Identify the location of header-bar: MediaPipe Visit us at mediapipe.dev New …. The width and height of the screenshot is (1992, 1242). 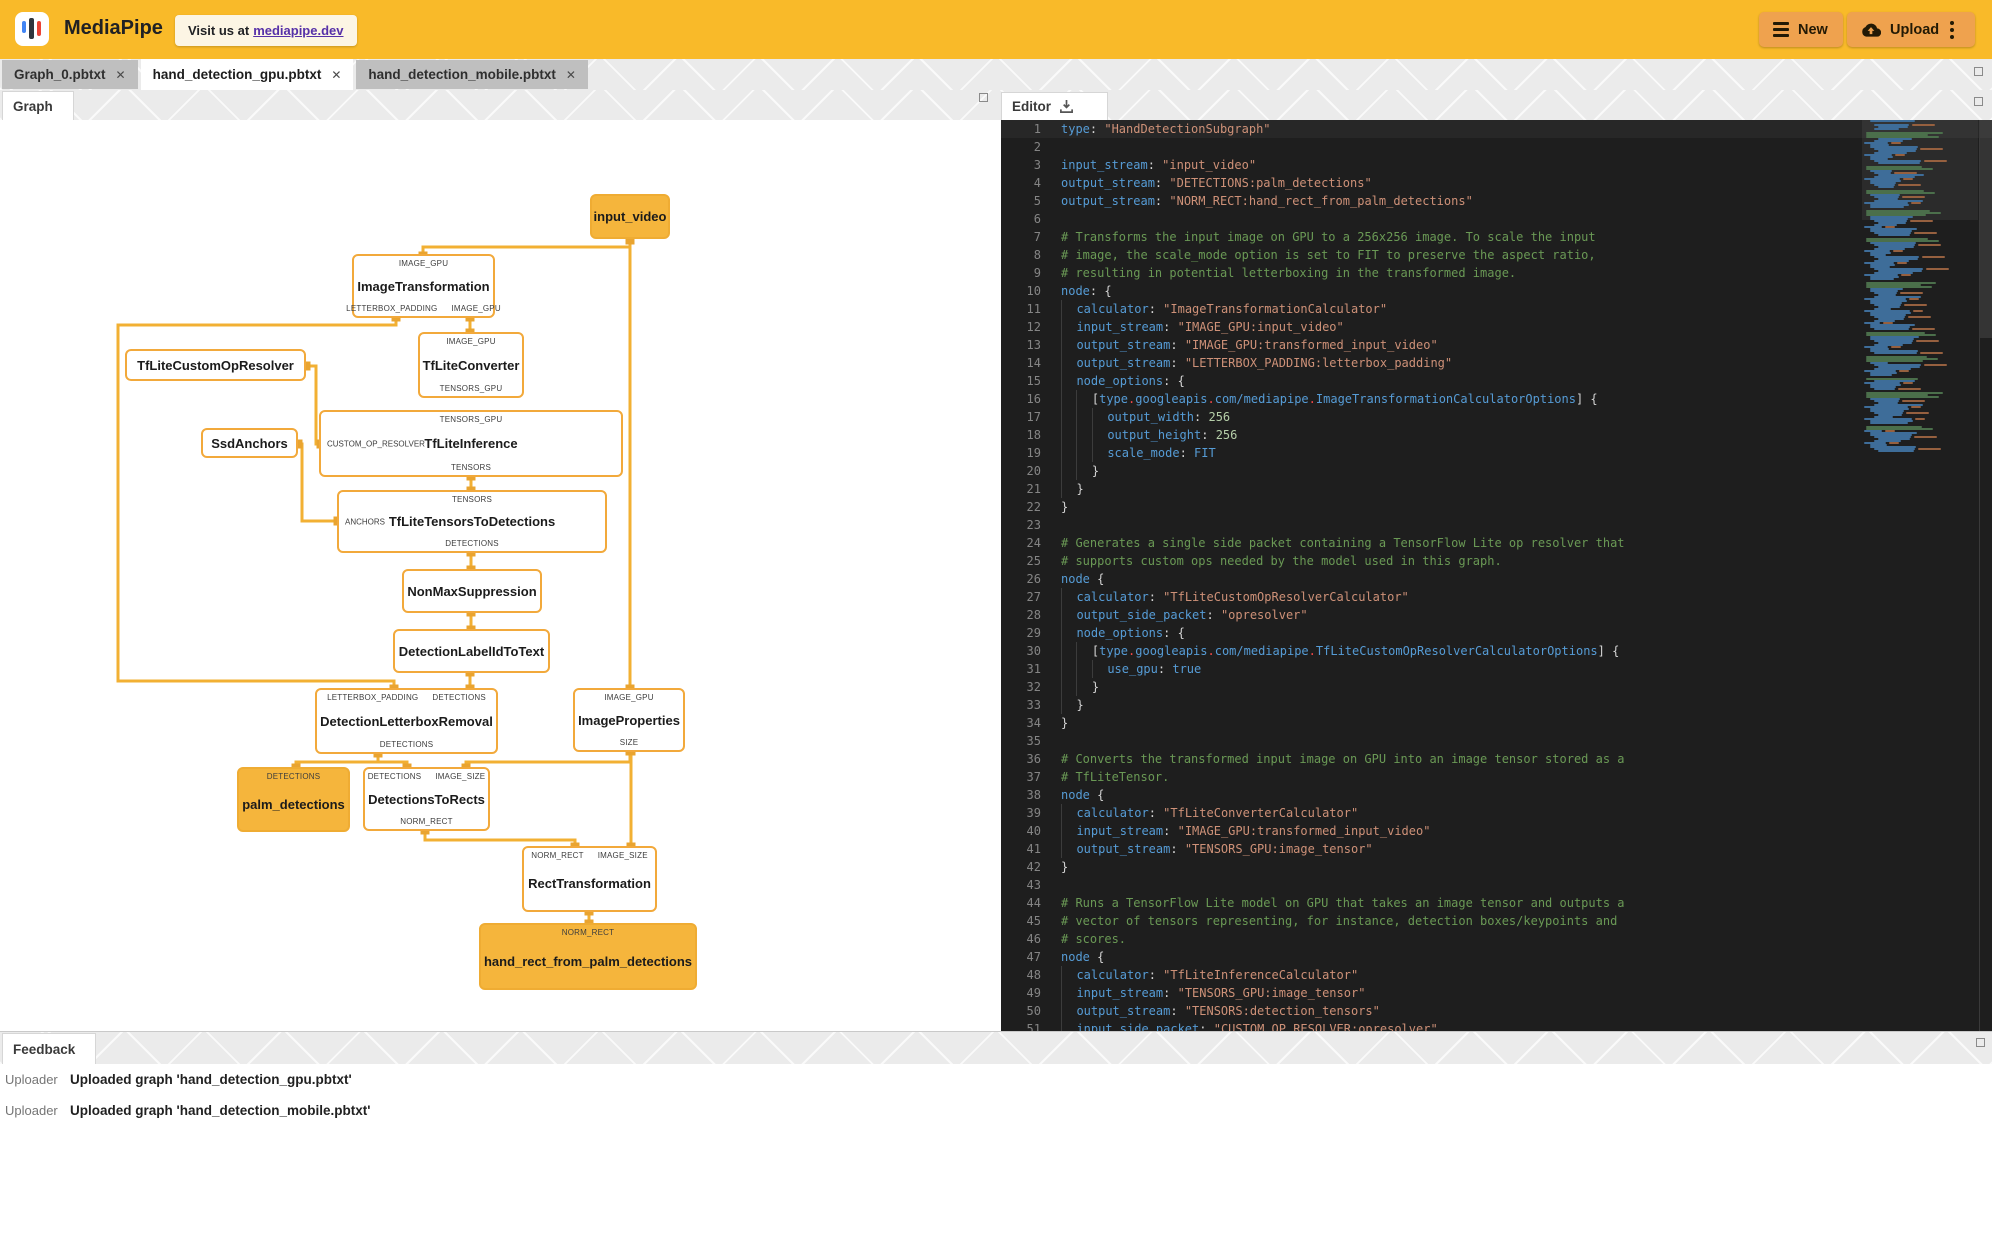
(996, 29).